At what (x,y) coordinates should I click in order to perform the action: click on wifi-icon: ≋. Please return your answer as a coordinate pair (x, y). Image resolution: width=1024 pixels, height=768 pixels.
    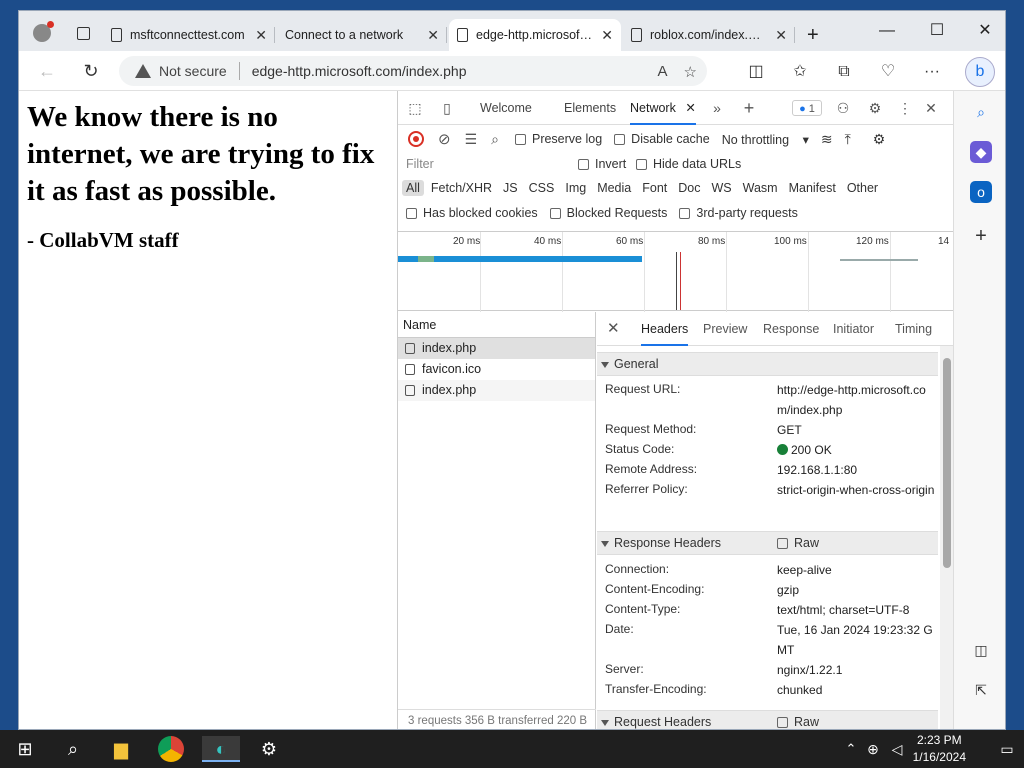
    Looking at the image, I should click on (827, 139).